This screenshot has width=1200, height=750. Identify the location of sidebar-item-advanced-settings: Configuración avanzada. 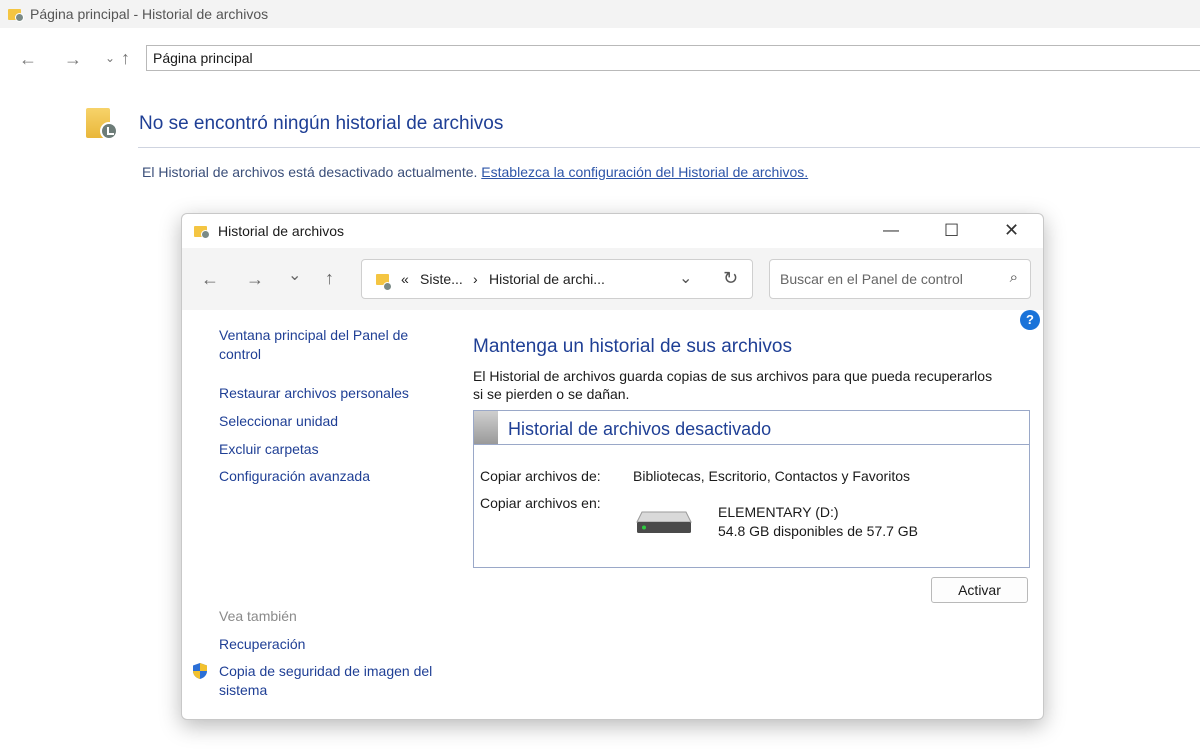
(294, 476).